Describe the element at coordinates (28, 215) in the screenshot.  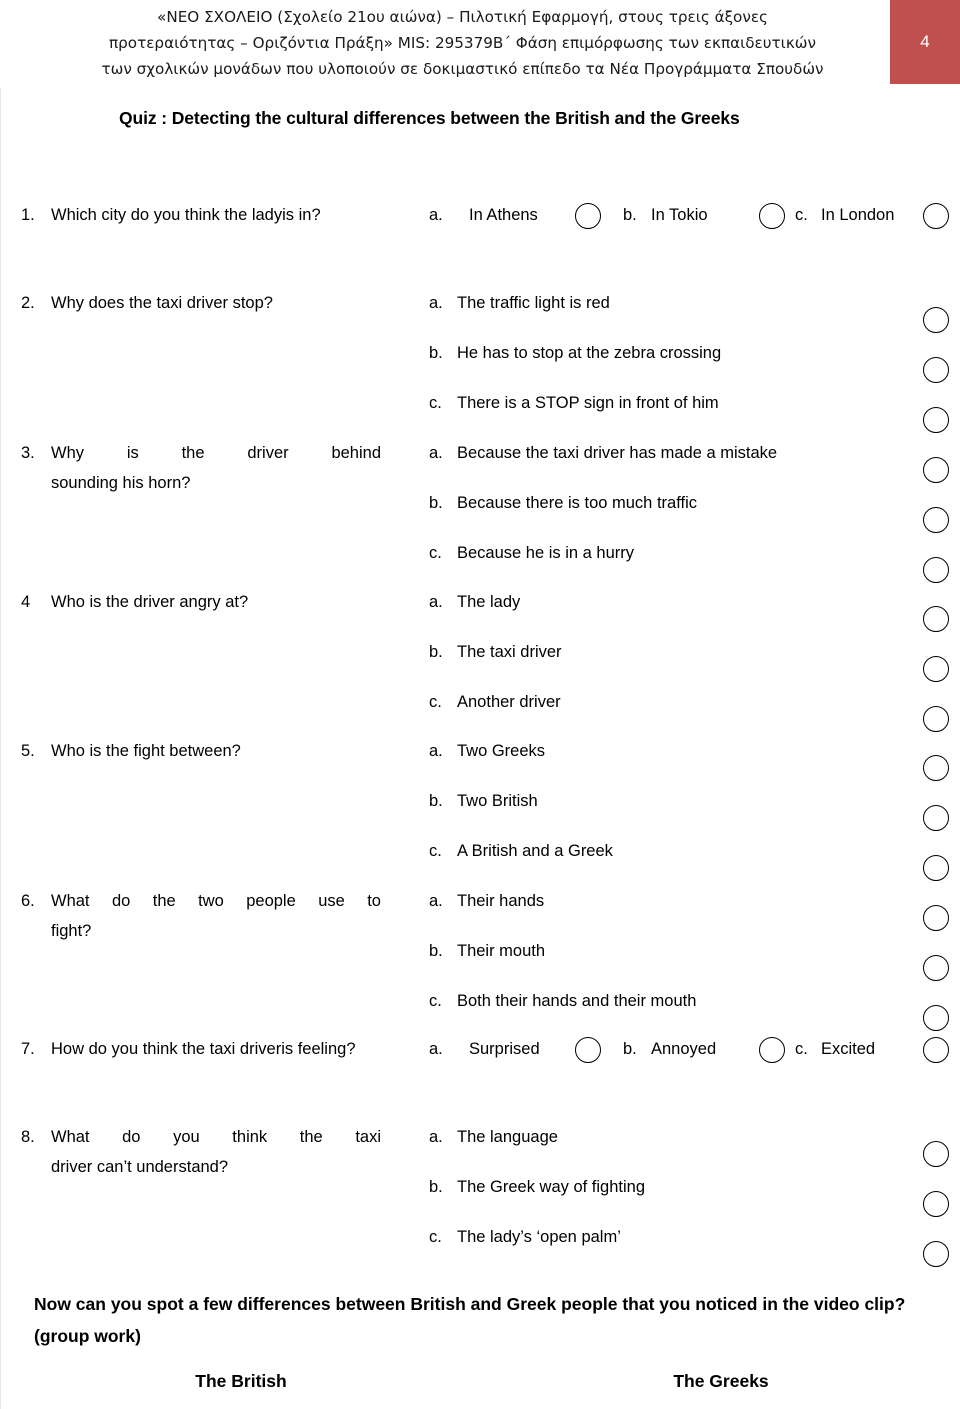
I see `question-number: 1.` at that location.